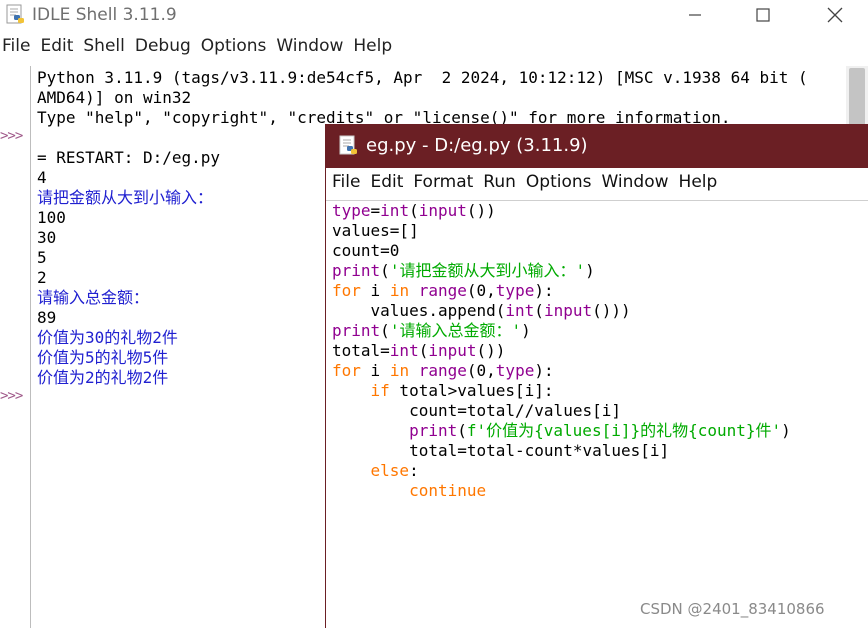  Describe the element at coordinates (698, 185) in the screenshot. I see `editor-menu-help: Help` at that location.